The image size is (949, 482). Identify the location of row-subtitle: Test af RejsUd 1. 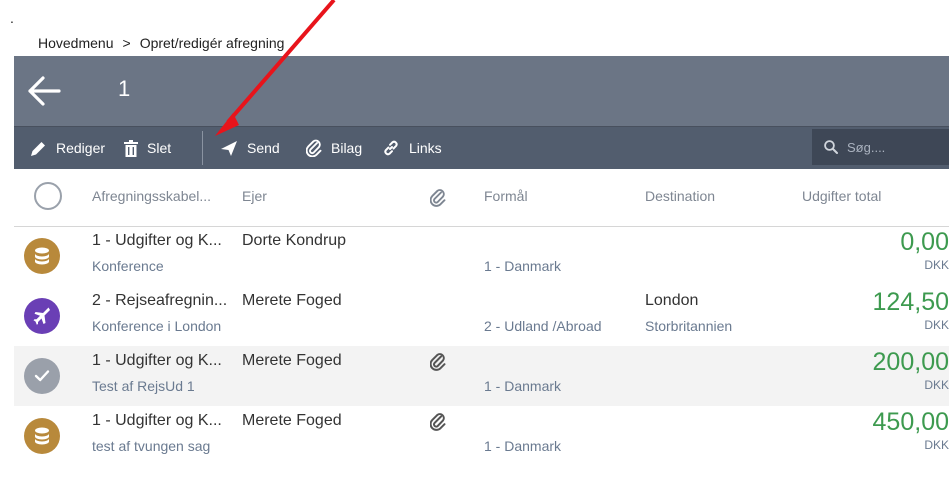
(143, 386).